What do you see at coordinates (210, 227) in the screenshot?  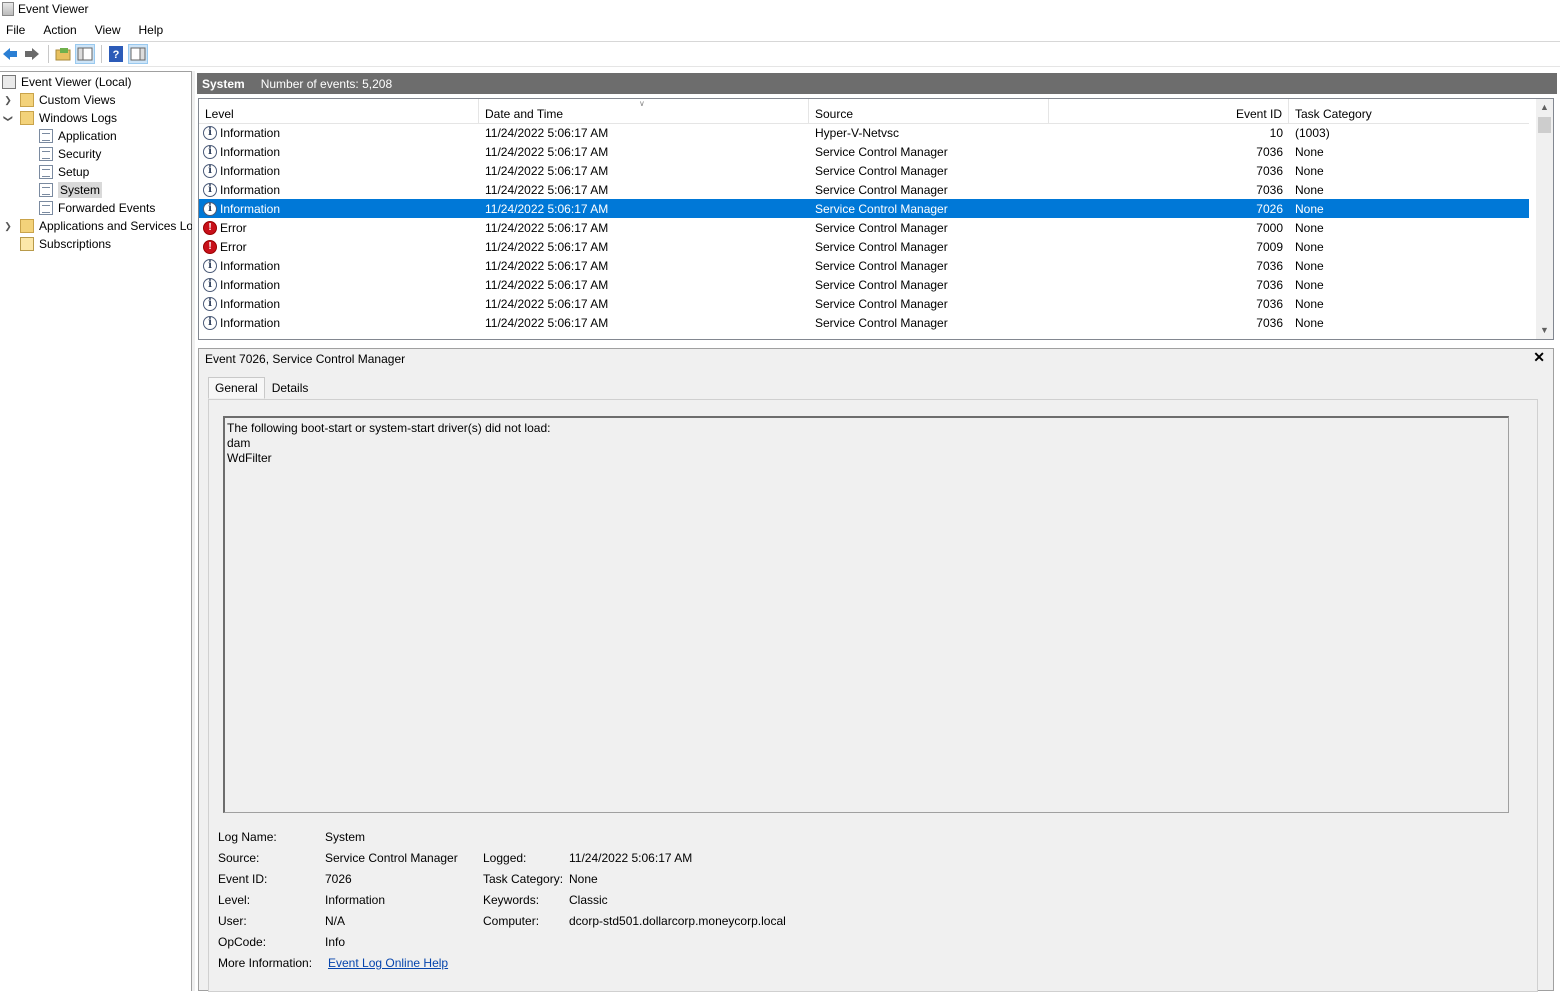 I see `error-icon: !` at bounding box center [210, 227].